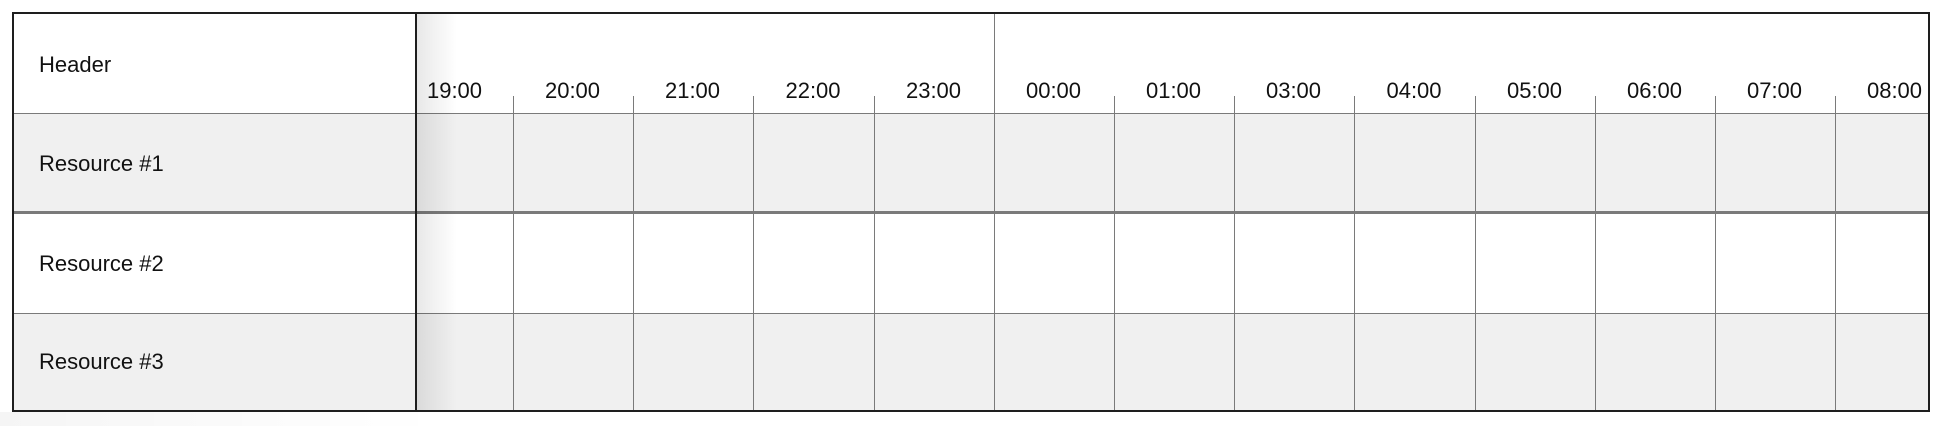 The width and height of the screenshot is (1942, 426). Describe the element at coordinates (454, 90) in the screenshot. I see `time-label: 19:00` at that location.